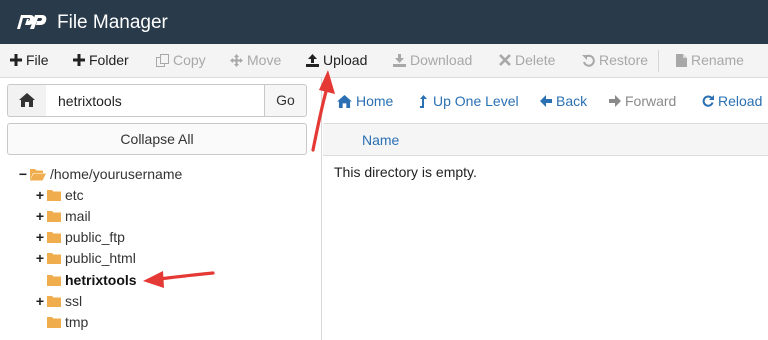 Image resolution: width=768 pixels, height=340 pixels. I want to click on delete-label: Delete, so click(535, 60).